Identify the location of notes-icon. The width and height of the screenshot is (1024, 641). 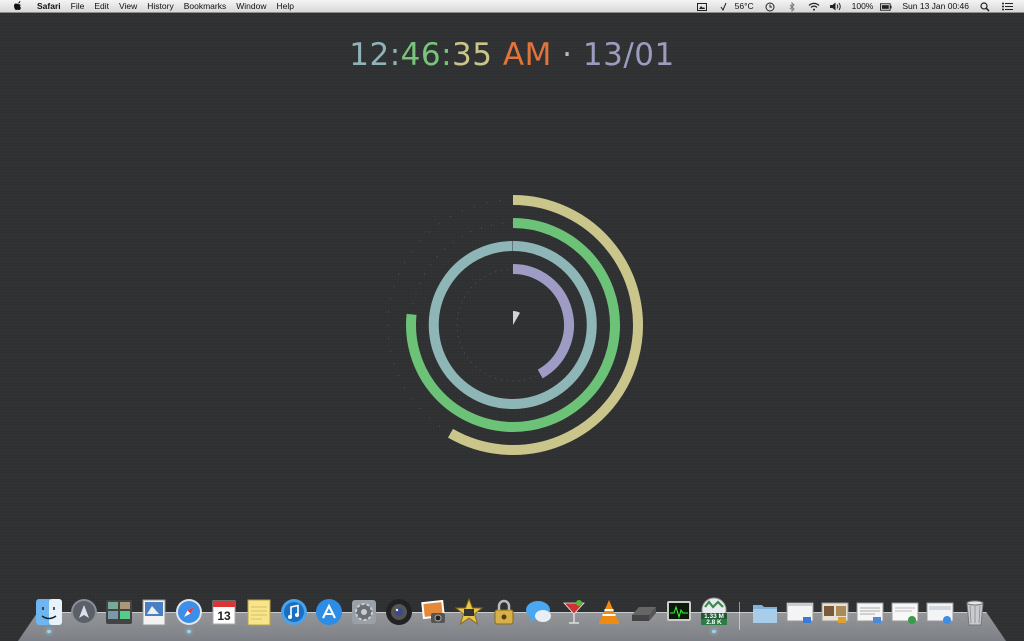
(259, 612).